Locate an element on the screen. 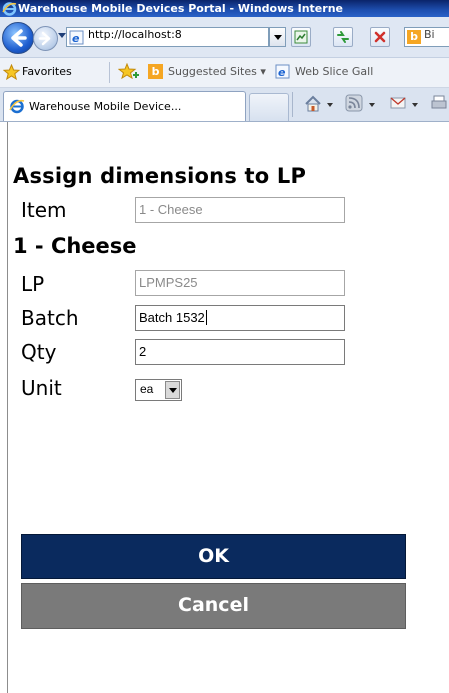  add-to-favorites-icon is located at coordinates (129, 72).